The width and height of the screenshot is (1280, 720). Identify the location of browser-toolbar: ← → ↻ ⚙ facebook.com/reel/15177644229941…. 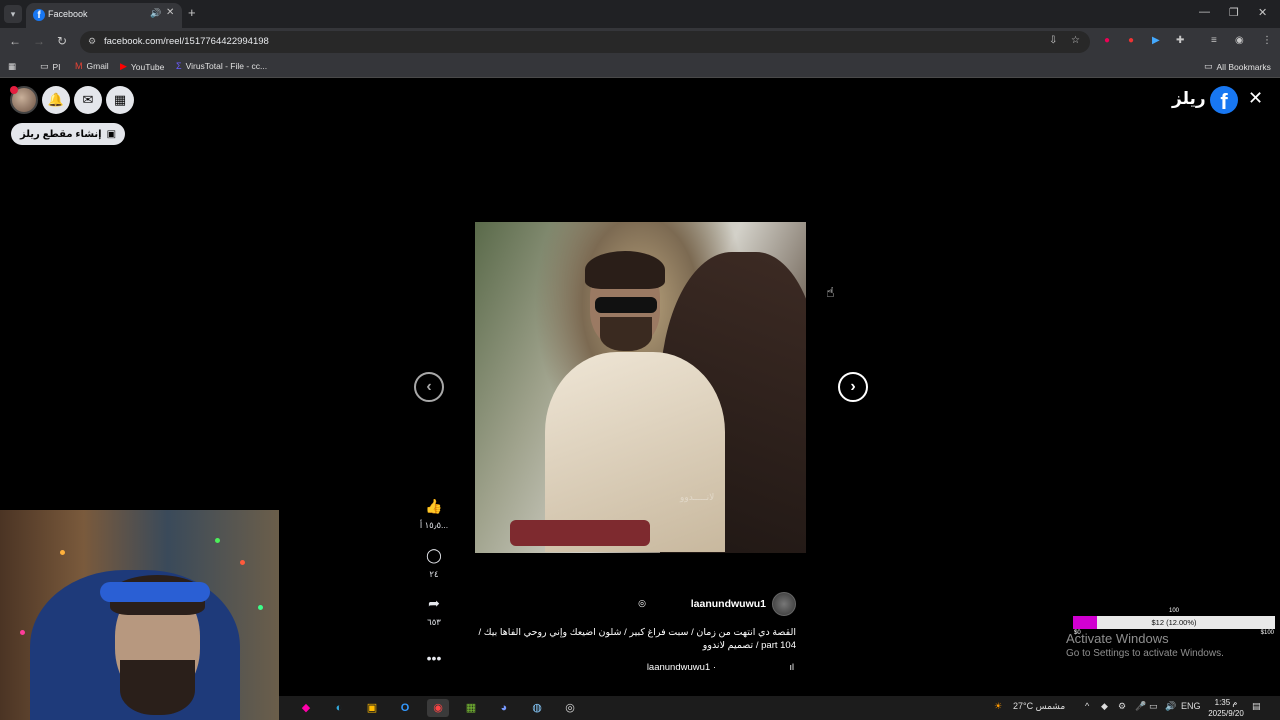
(640, 42).